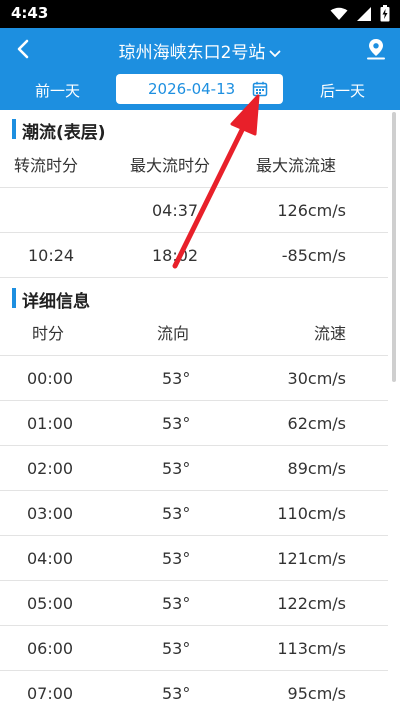 The image size is (400, 711). I want to click on column-header: 最大流时分, so click(170, 165).